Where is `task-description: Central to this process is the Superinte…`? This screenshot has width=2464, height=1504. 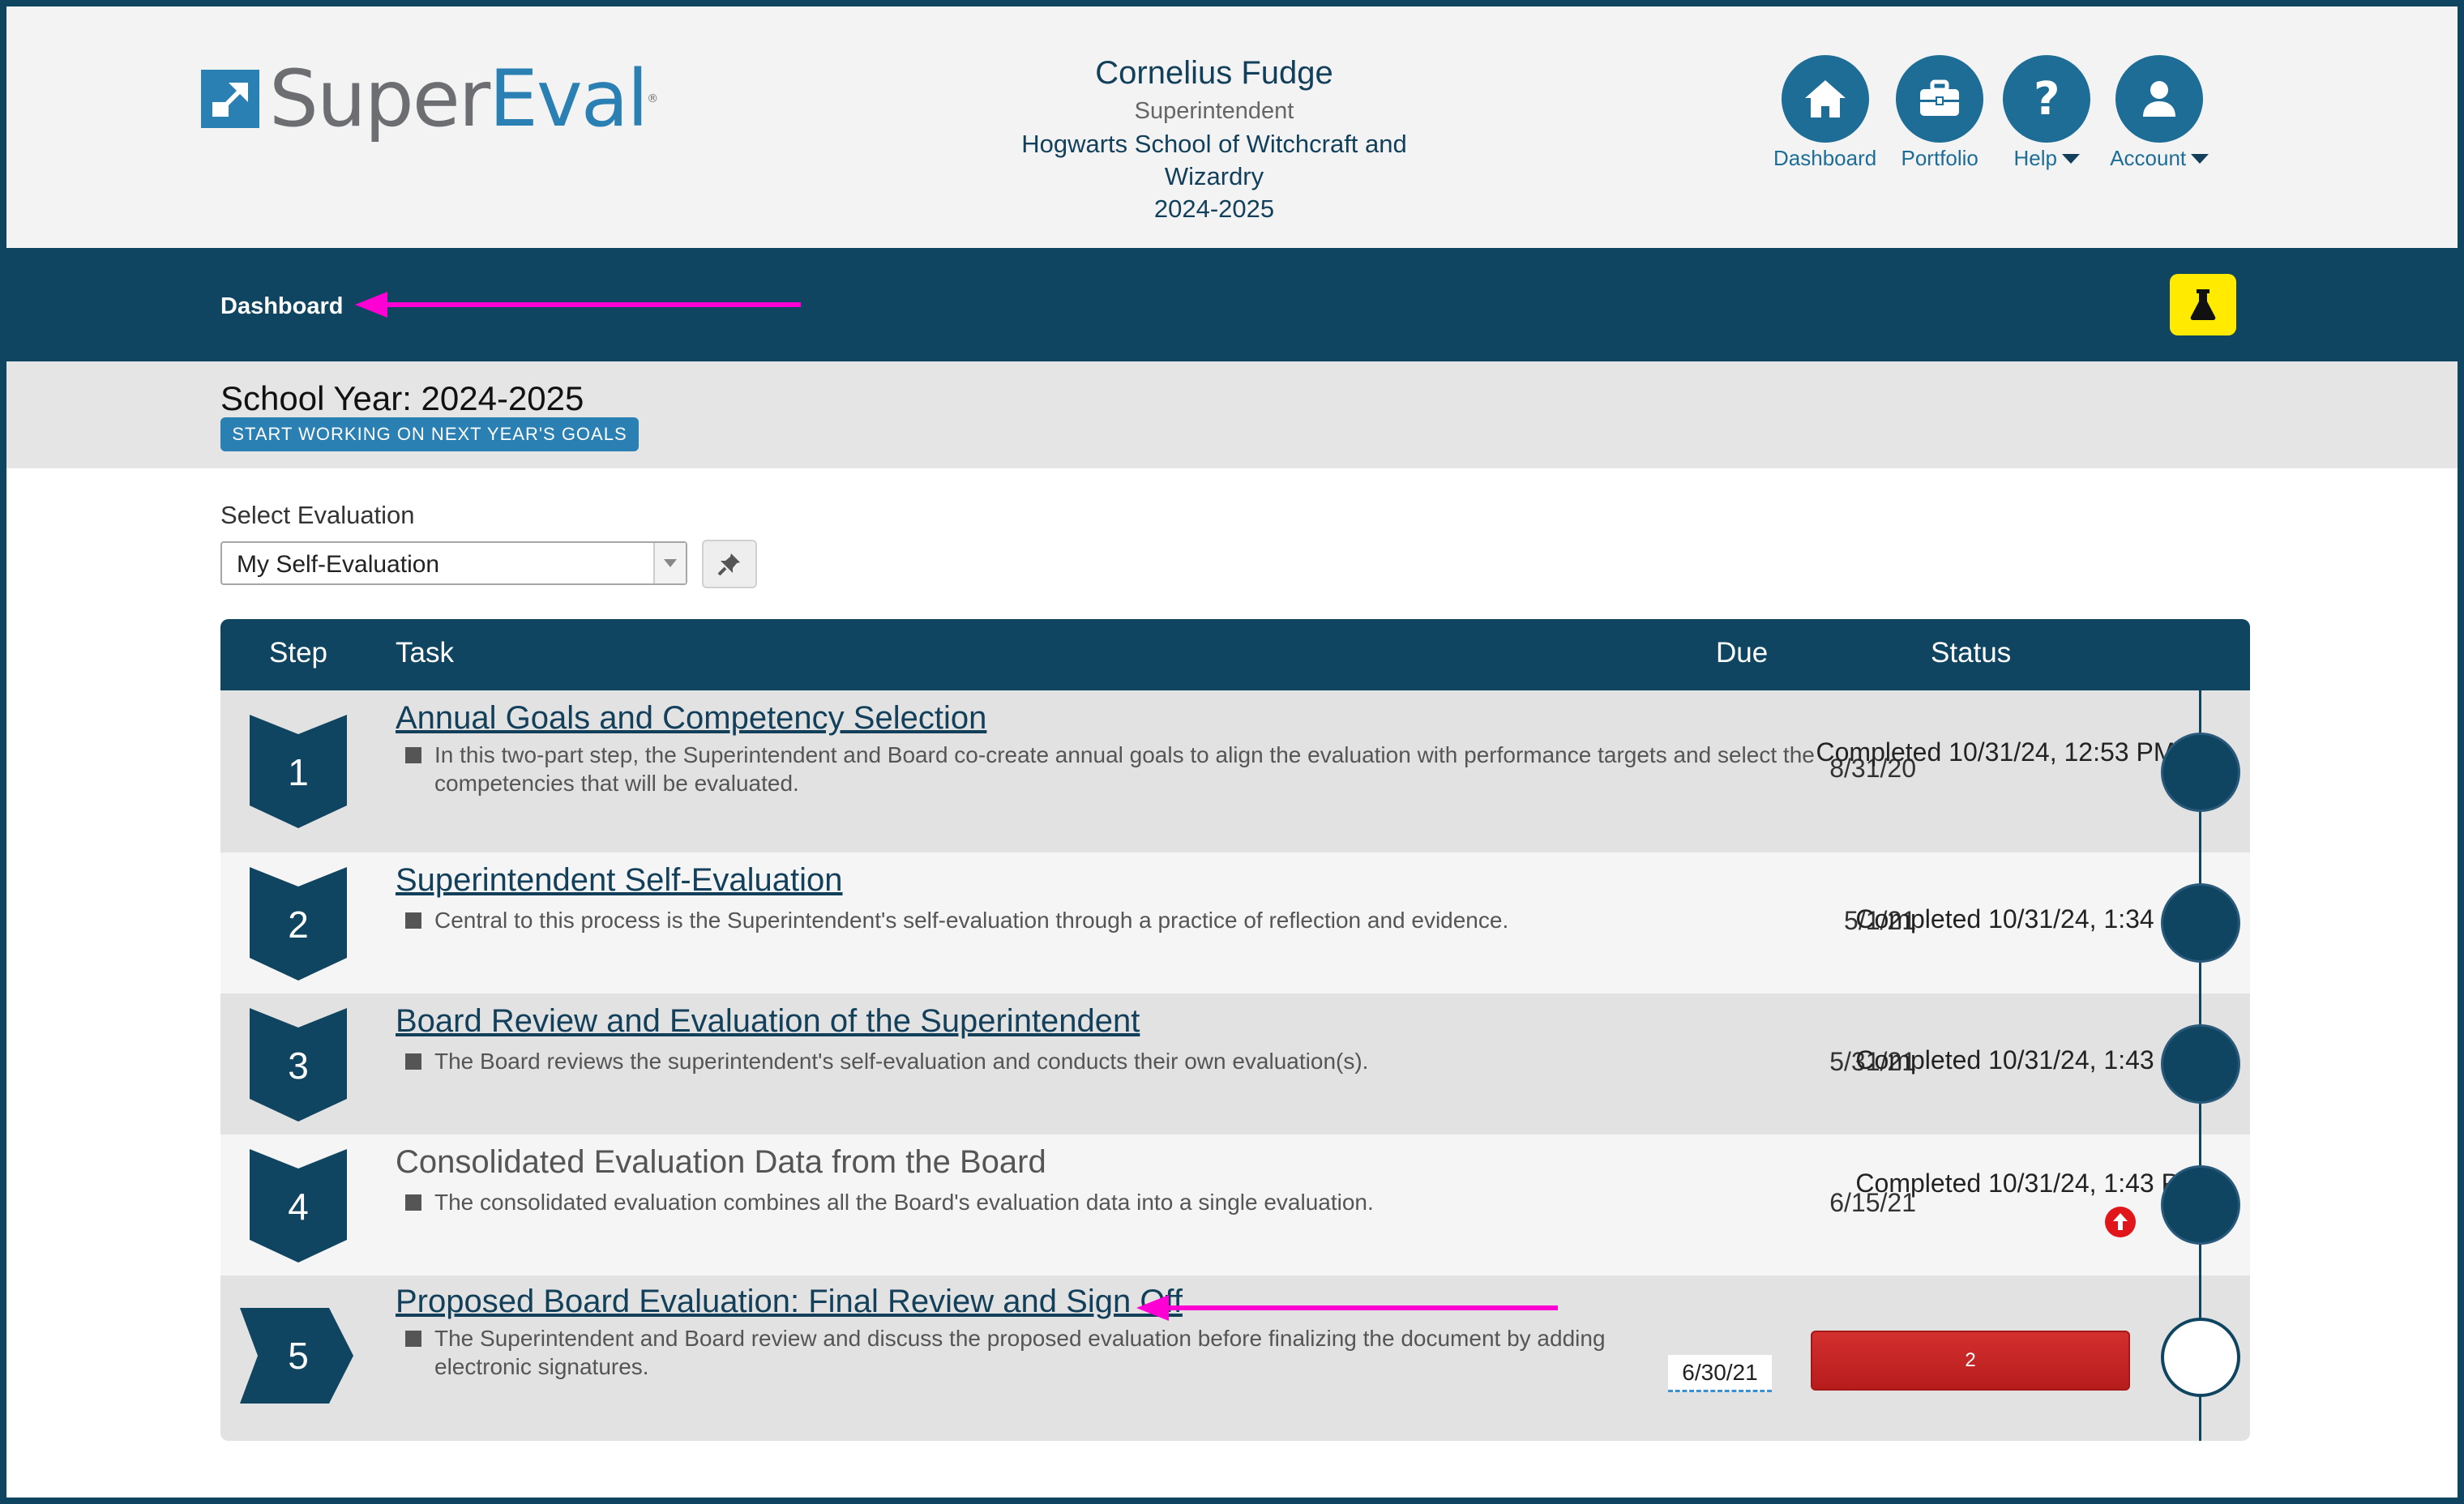 task-description: Central to this process is the Superinte… is located at coordinates (1113, 920).